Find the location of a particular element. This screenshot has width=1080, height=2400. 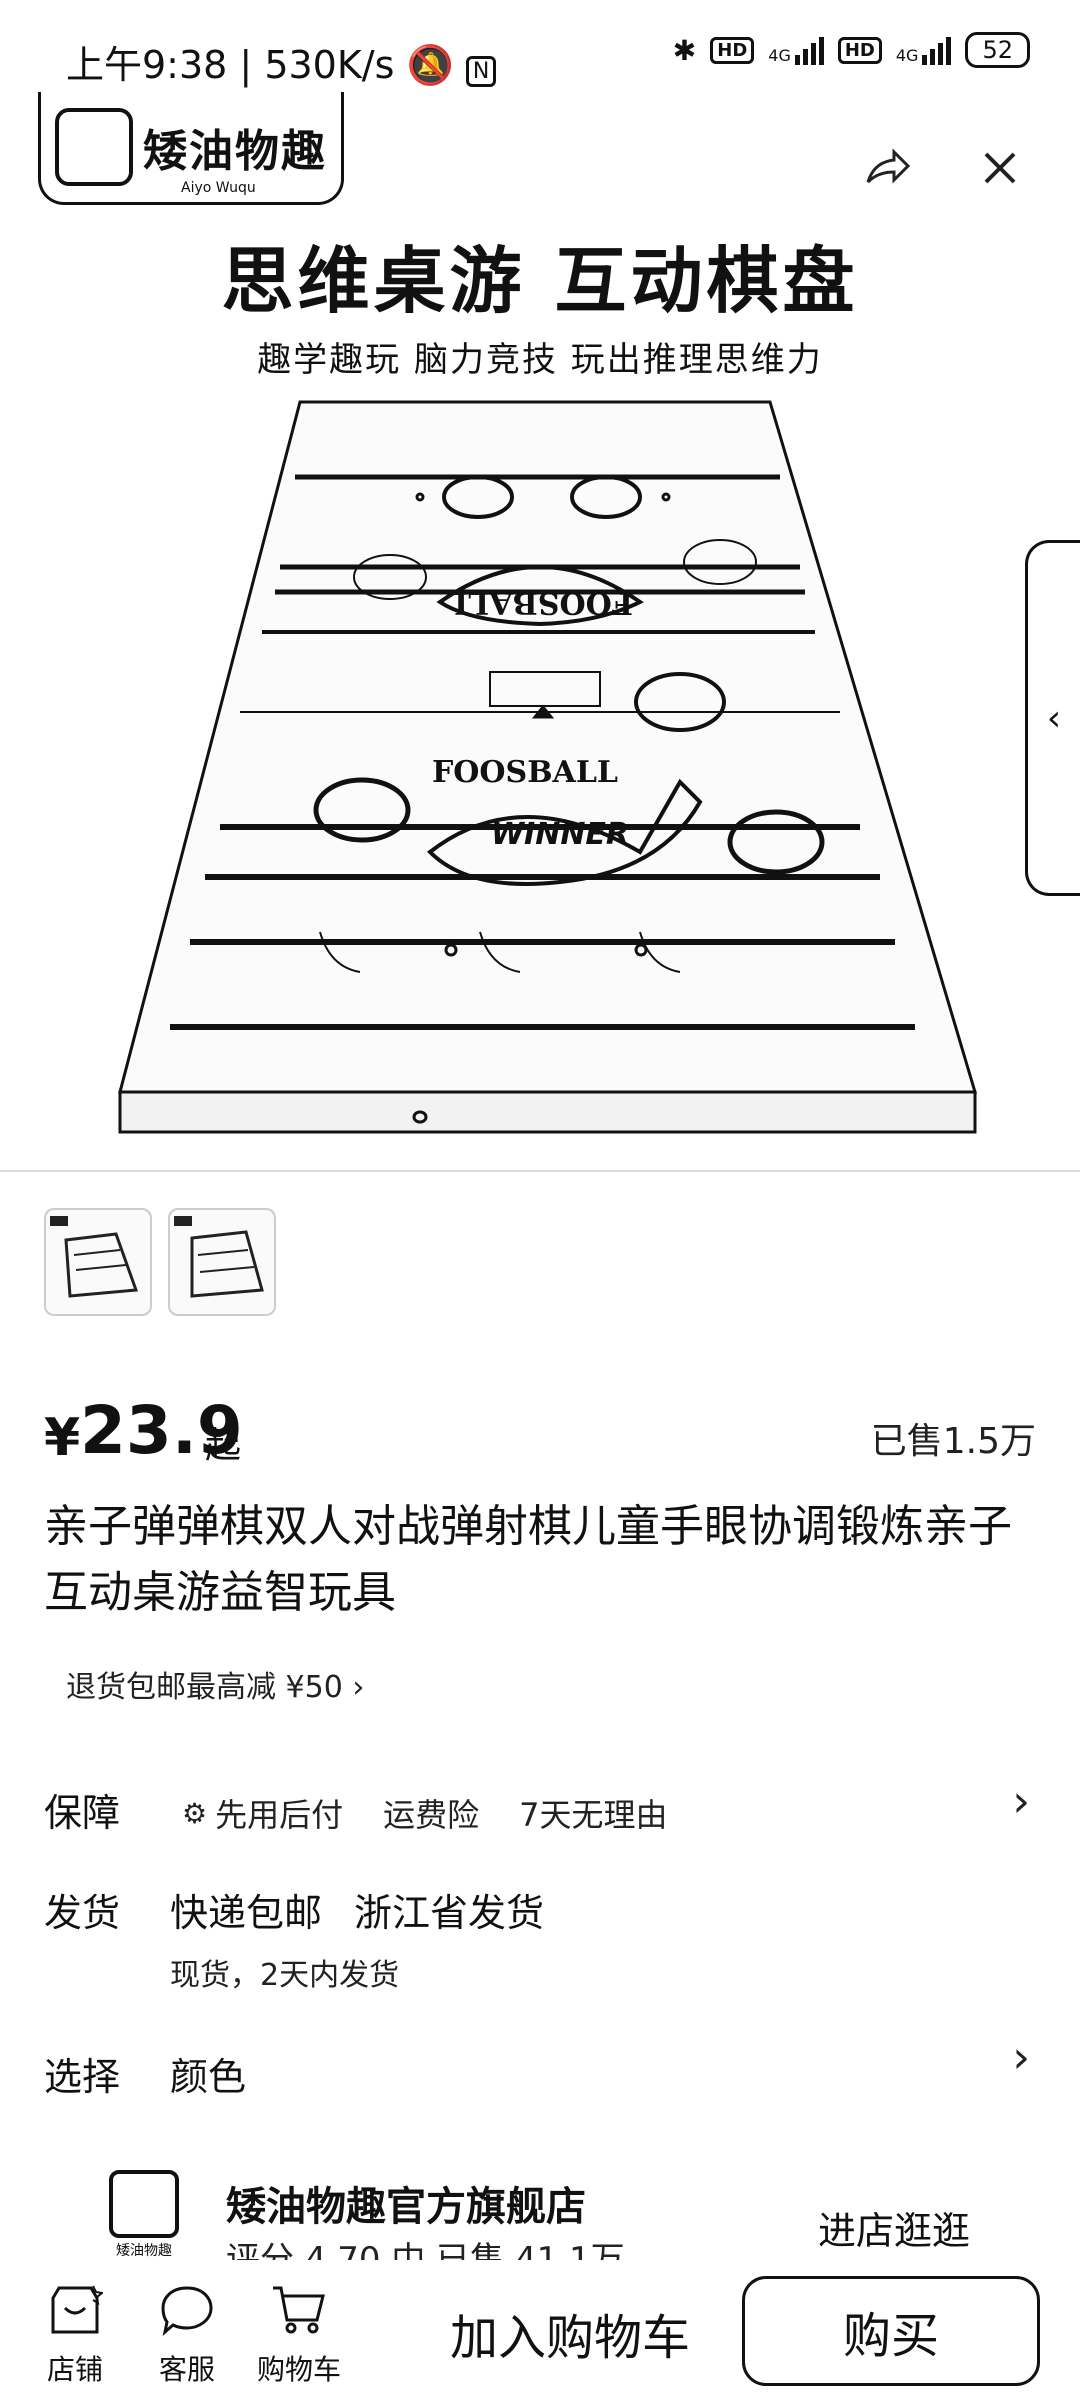

battery-icon: 52 is located at coordinates (997, 50).